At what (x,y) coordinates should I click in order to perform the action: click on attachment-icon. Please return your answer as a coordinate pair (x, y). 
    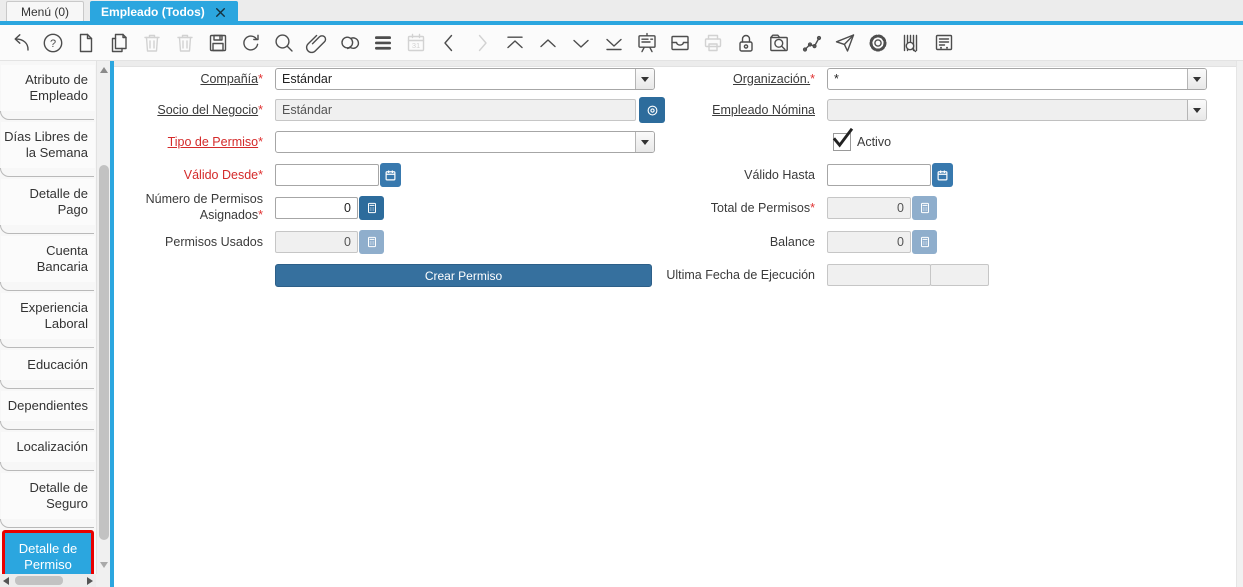
    Looking at the image, I should click on (317, 43).